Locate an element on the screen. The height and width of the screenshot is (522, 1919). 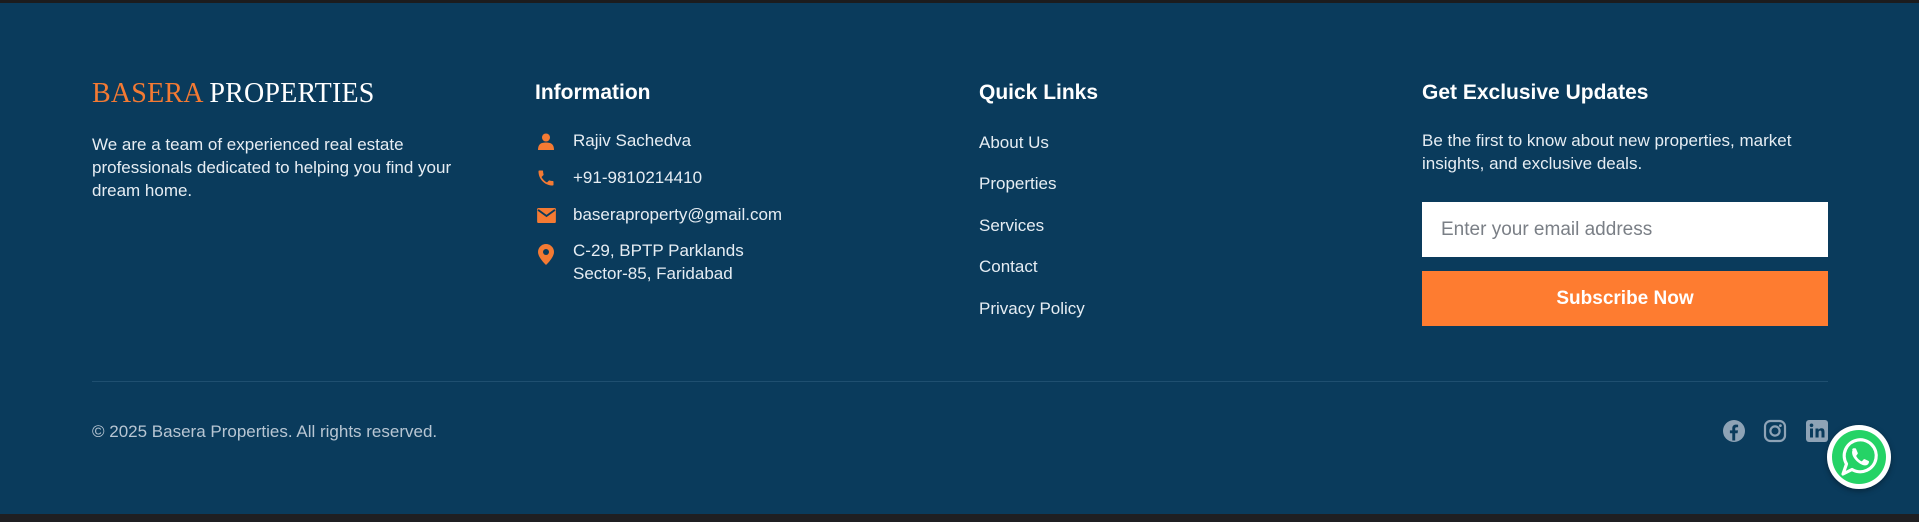
facebook-icon is located at coordinates (1734, 431).